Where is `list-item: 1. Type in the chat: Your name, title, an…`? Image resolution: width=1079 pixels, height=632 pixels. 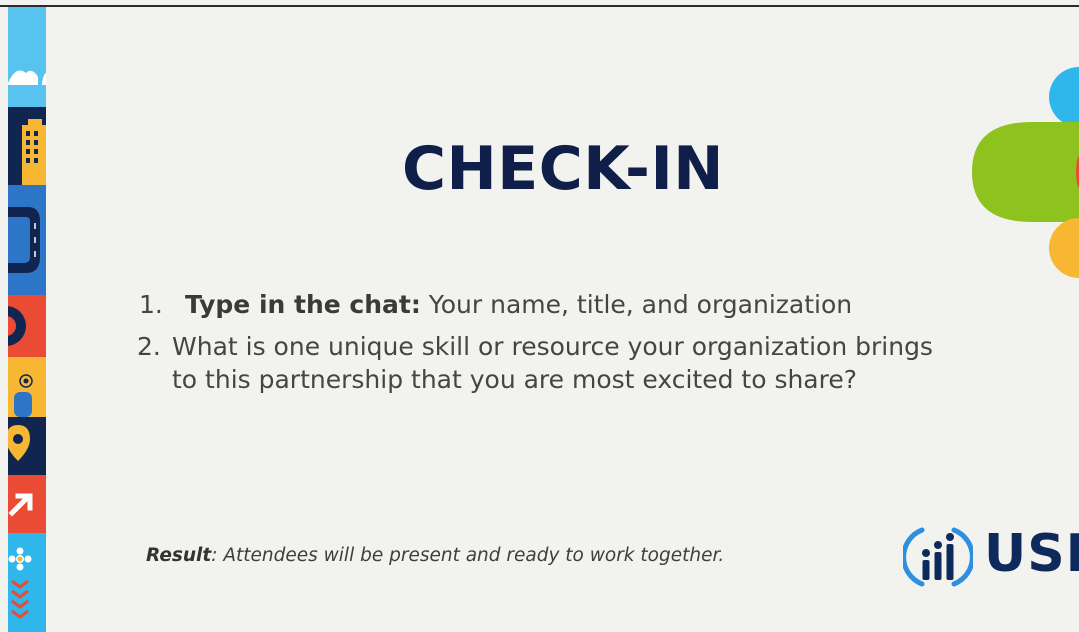
list-item: 1. Type in the chat: Your name, title, an… is located at coordinates (537, 304).